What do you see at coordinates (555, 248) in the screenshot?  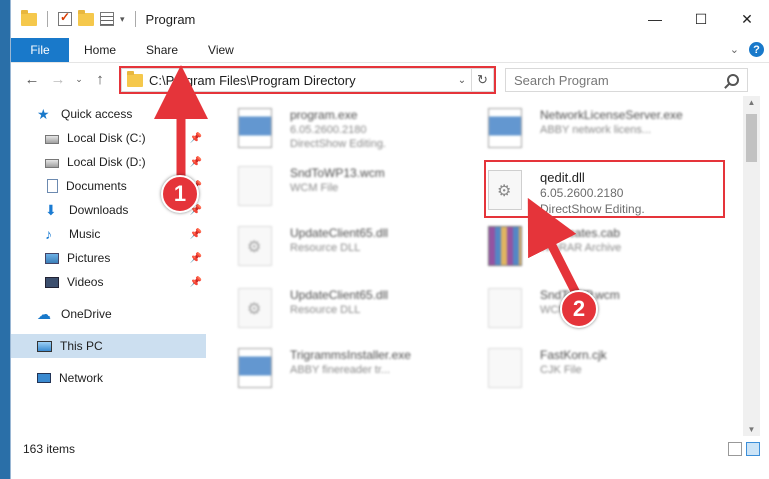 I see `step2-arrow` at bounding box center [555, 248].